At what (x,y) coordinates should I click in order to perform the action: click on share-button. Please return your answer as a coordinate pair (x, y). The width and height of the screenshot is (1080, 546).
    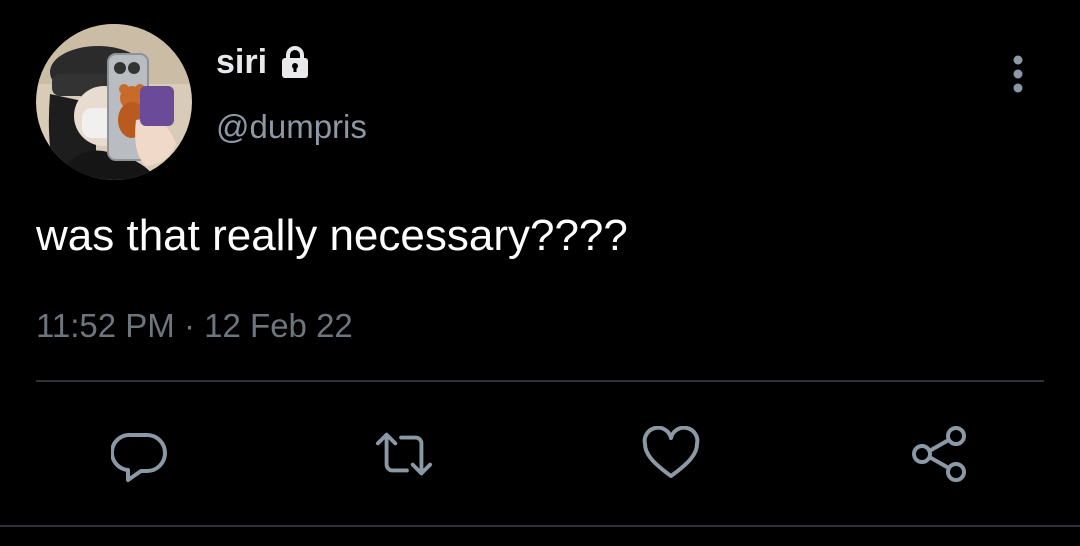
    Looking at the image, I should click on (939, 454).